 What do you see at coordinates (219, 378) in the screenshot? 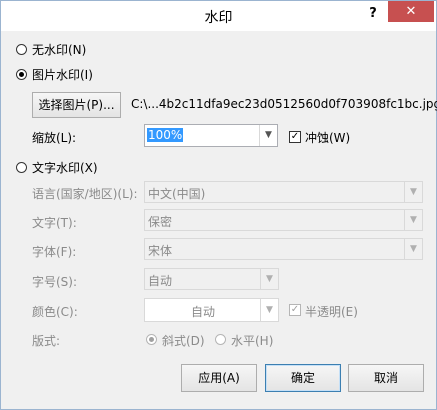
I see `apply-button: 应用(A)` at bounding box center [219, 378].